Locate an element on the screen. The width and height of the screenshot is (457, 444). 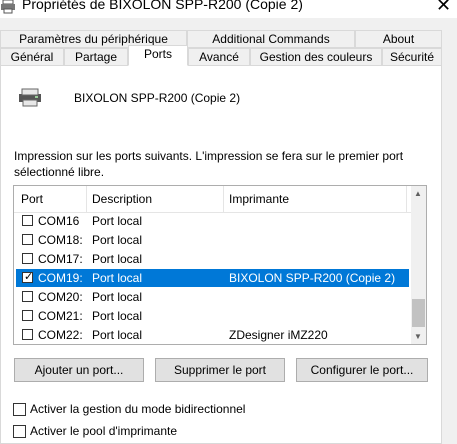
tab-general: Général is located at coordinates (32, 57).